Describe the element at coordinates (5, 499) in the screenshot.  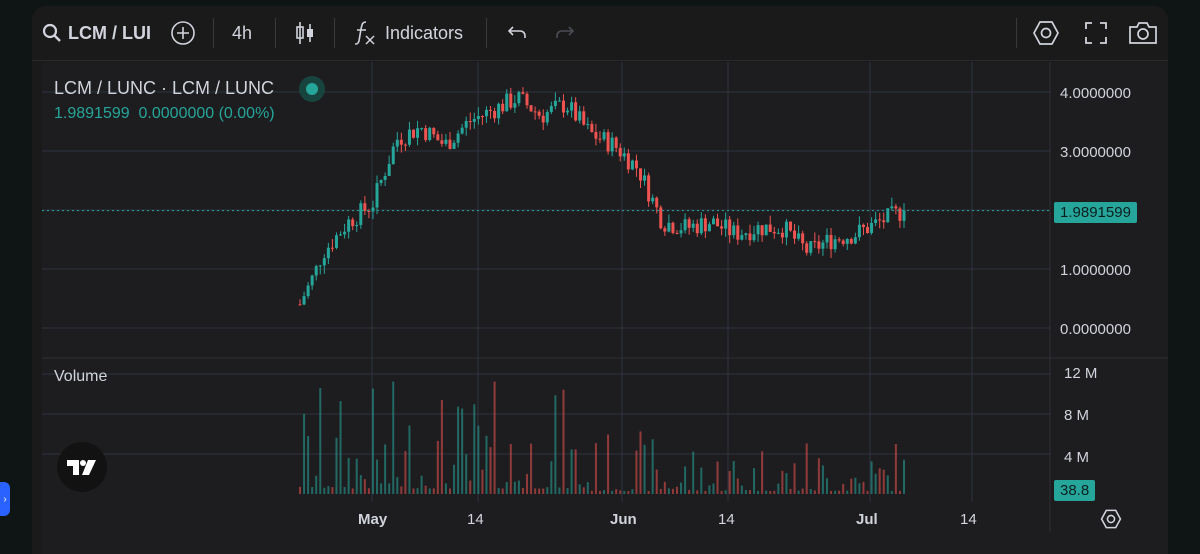
I see `sidebar-expand-handle: ›` at that location.